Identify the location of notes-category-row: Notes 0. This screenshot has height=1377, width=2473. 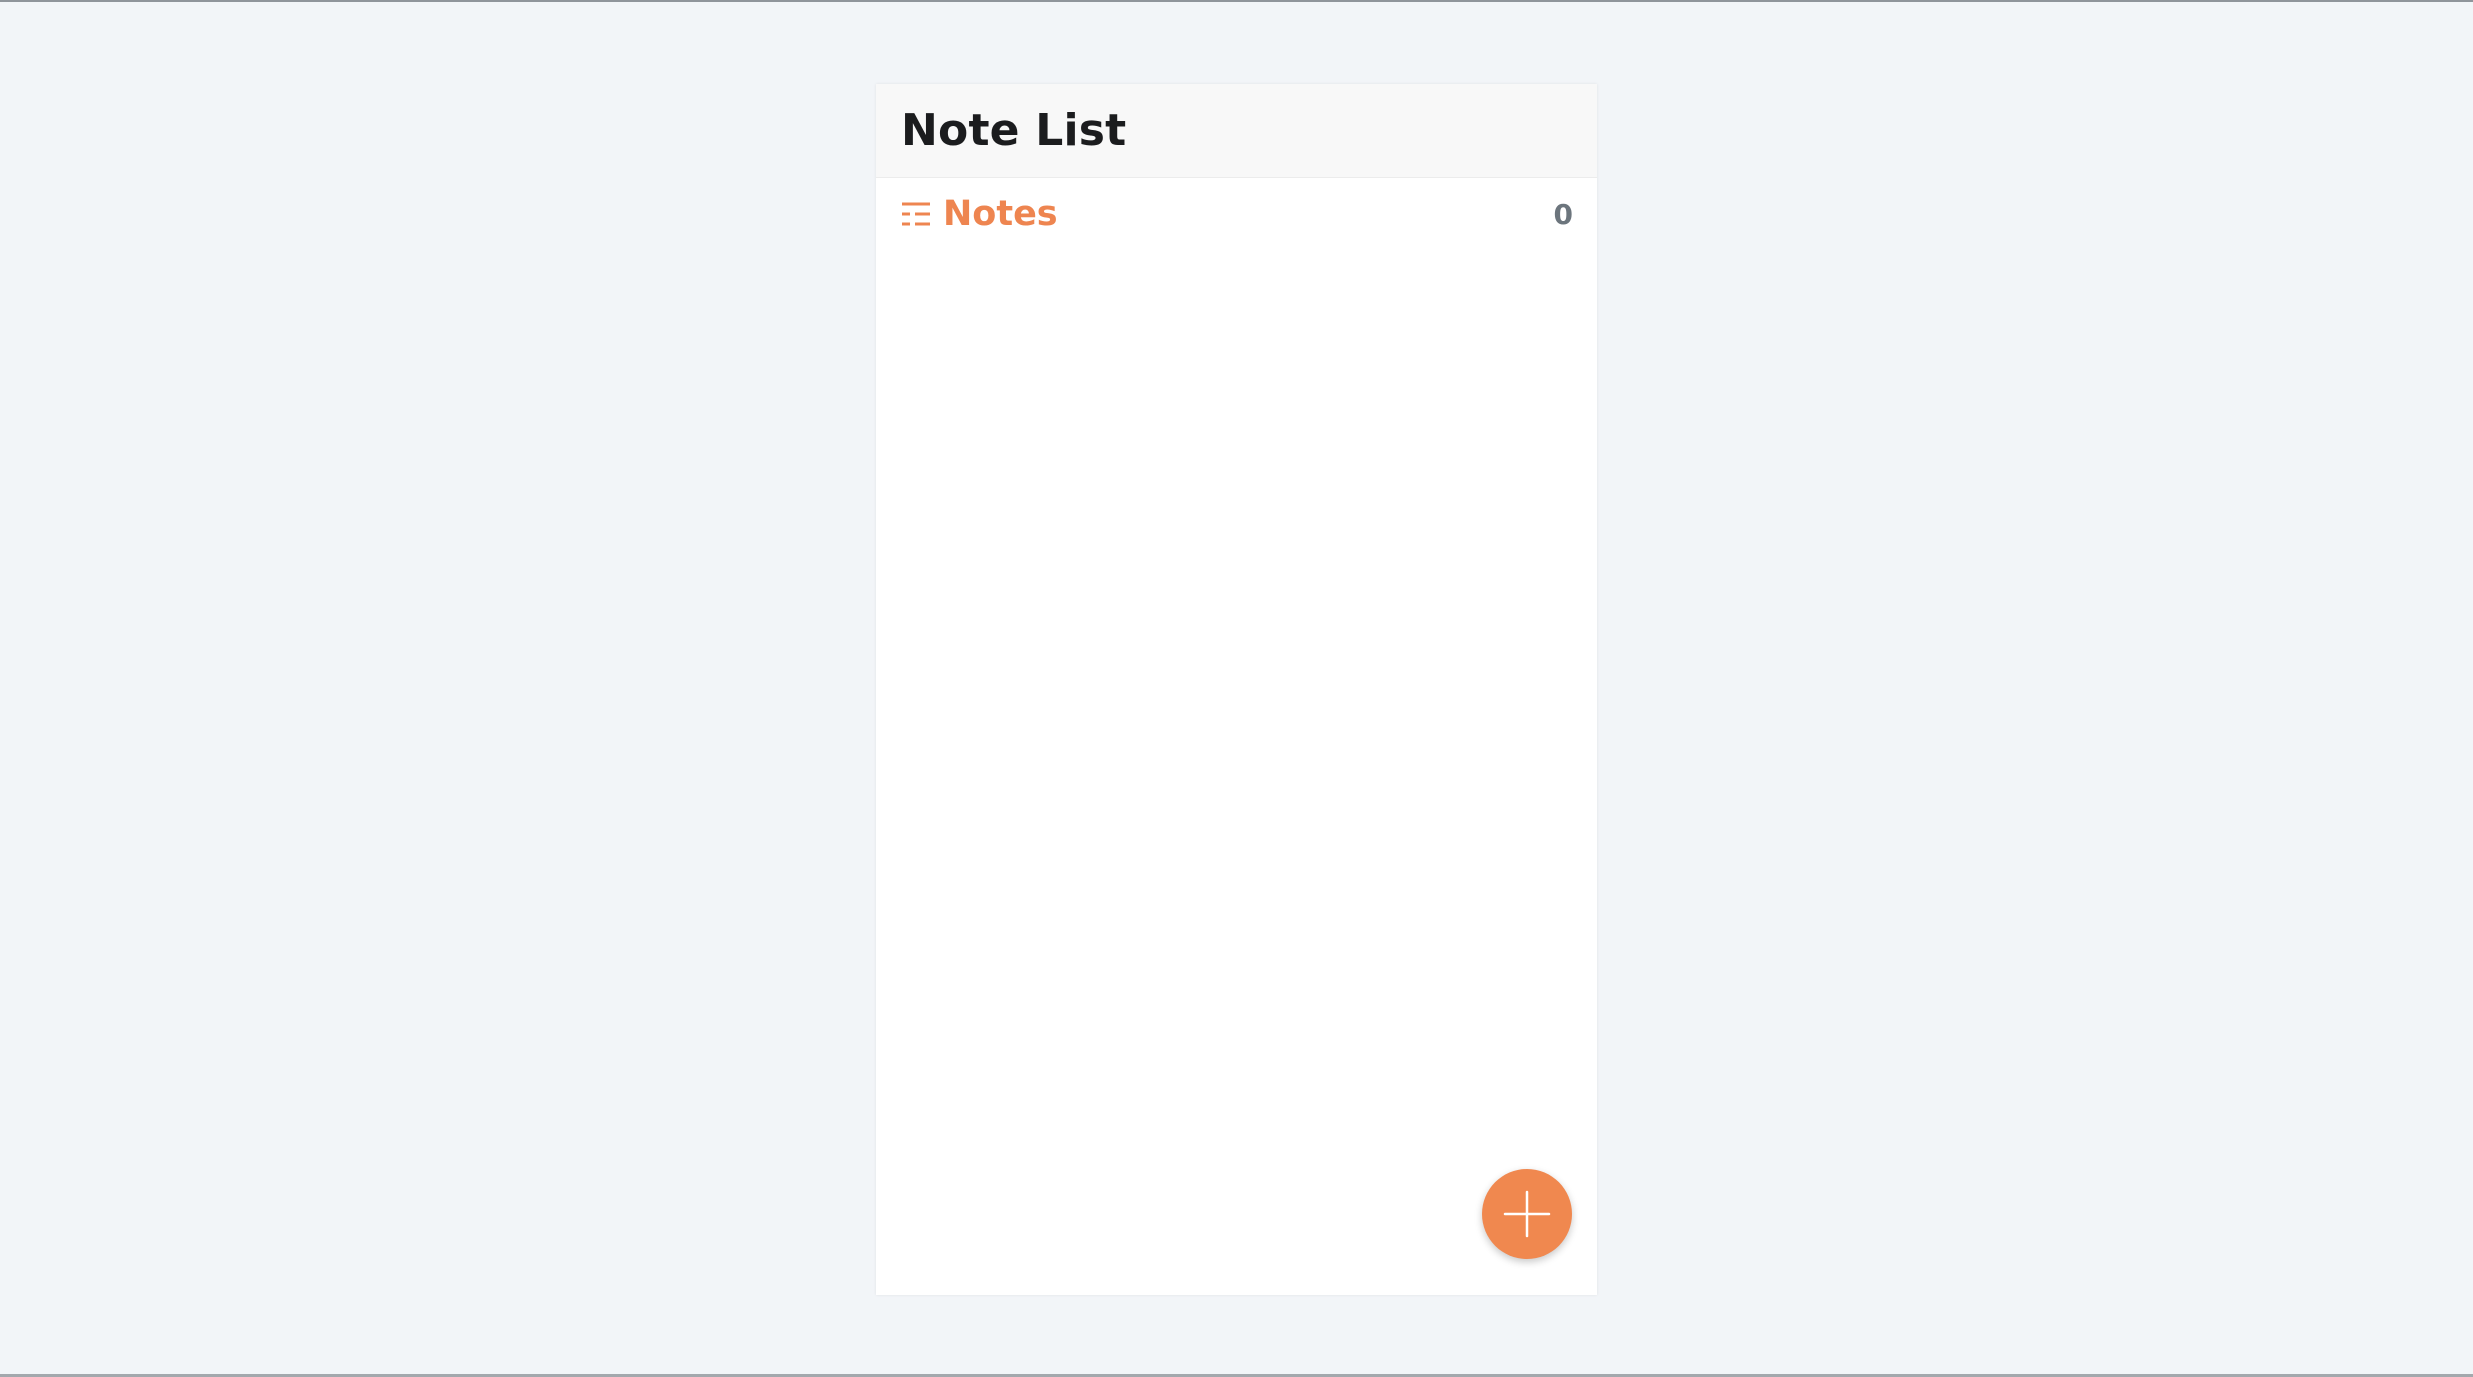
(1236, 214).